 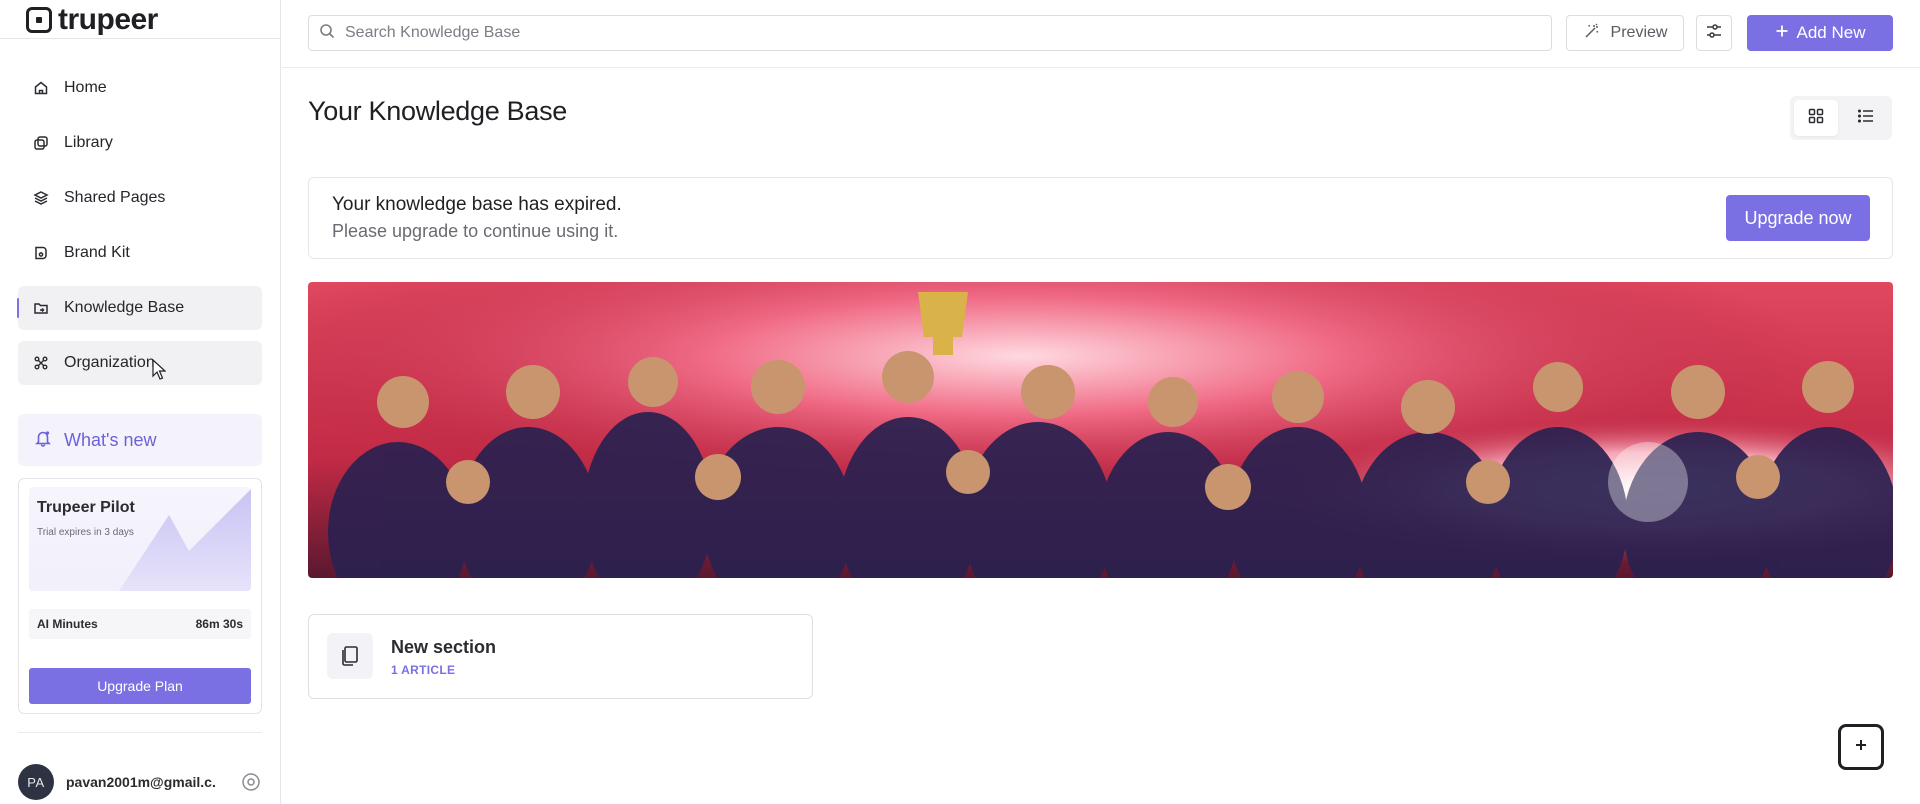 I want to click on preview-button: Preview, so click(x=1625, y=33).